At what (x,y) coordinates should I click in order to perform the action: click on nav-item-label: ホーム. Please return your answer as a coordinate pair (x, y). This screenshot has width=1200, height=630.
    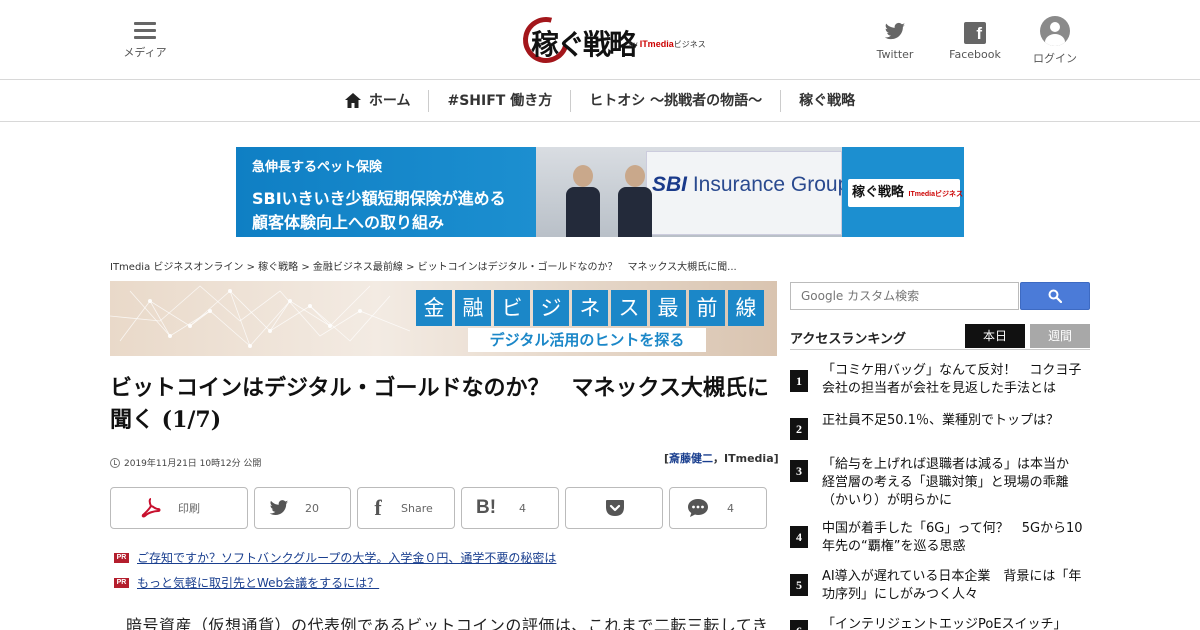
    Looking at the image, I should click on (389, 100).